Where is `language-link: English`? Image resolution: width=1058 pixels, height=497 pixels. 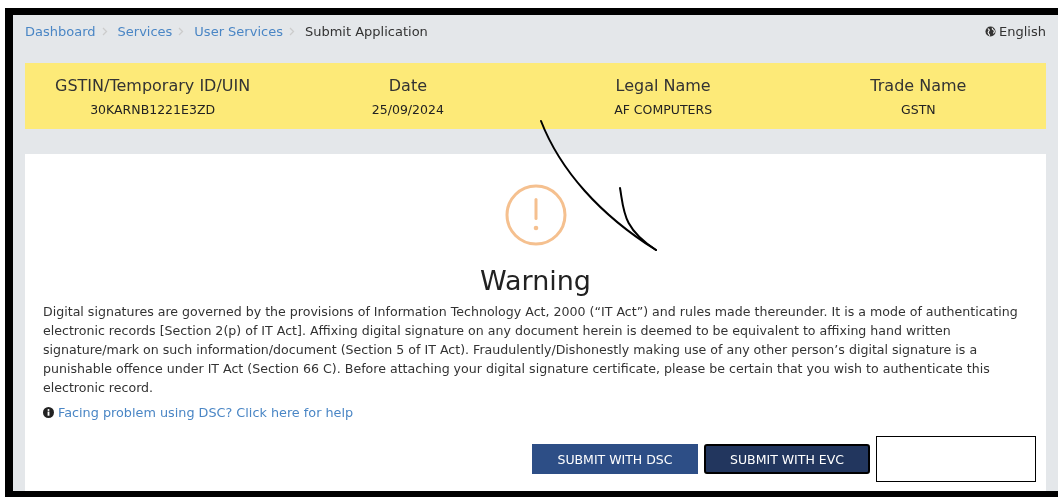 language-link: English is located at coordinates (1015, 31).